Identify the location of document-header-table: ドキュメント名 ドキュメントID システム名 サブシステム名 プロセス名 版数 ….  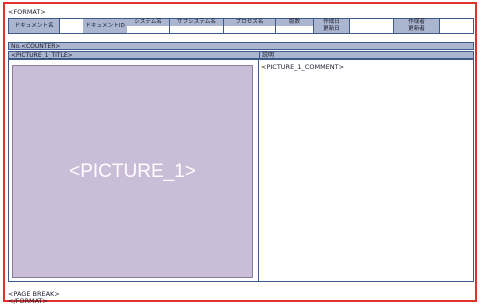
(241, 26).